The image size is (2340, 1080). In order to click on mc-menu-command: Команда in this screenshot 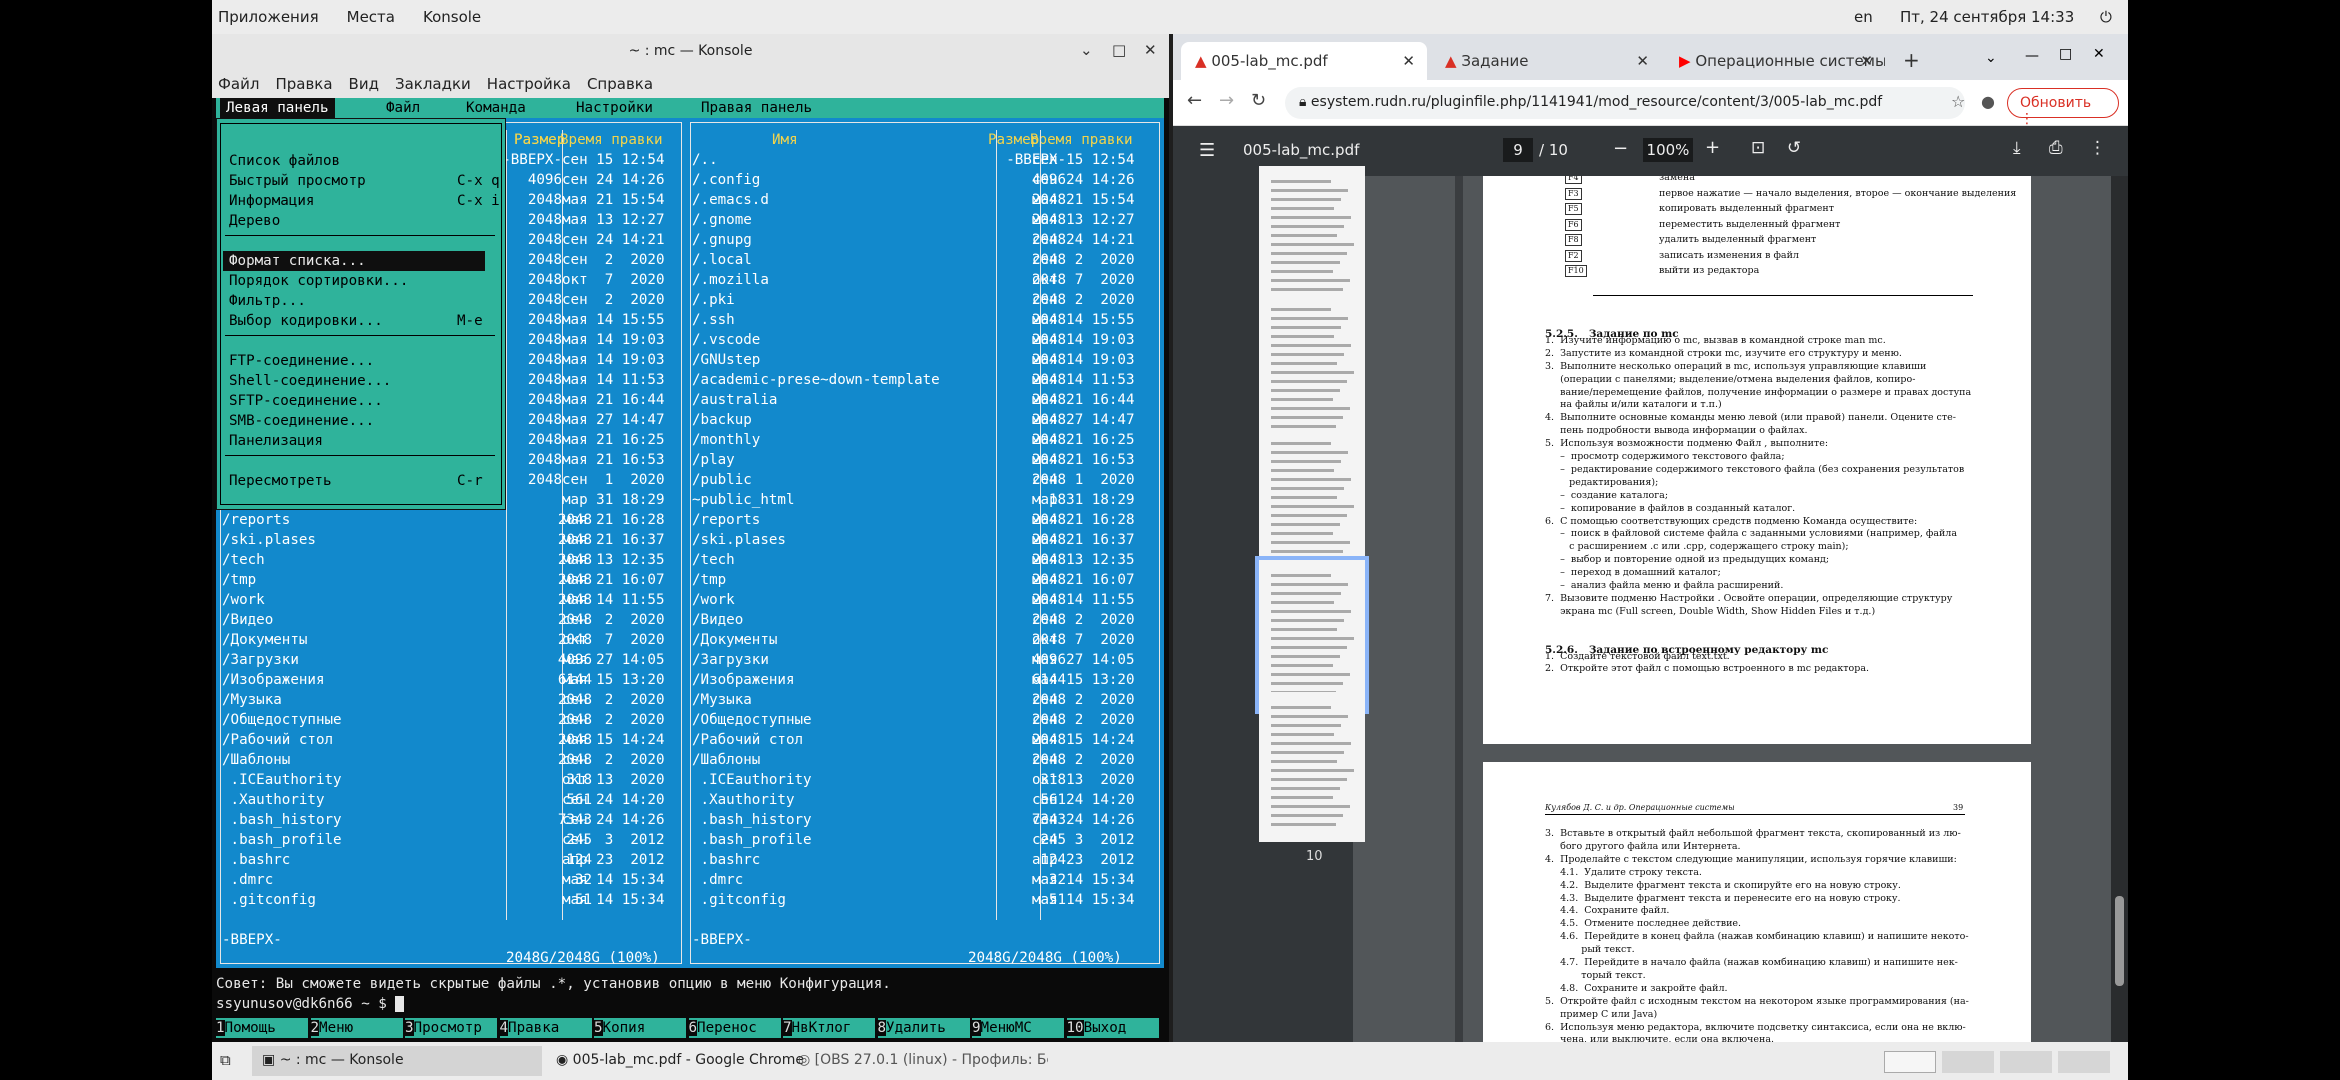, I will do `click(496, 108)`.